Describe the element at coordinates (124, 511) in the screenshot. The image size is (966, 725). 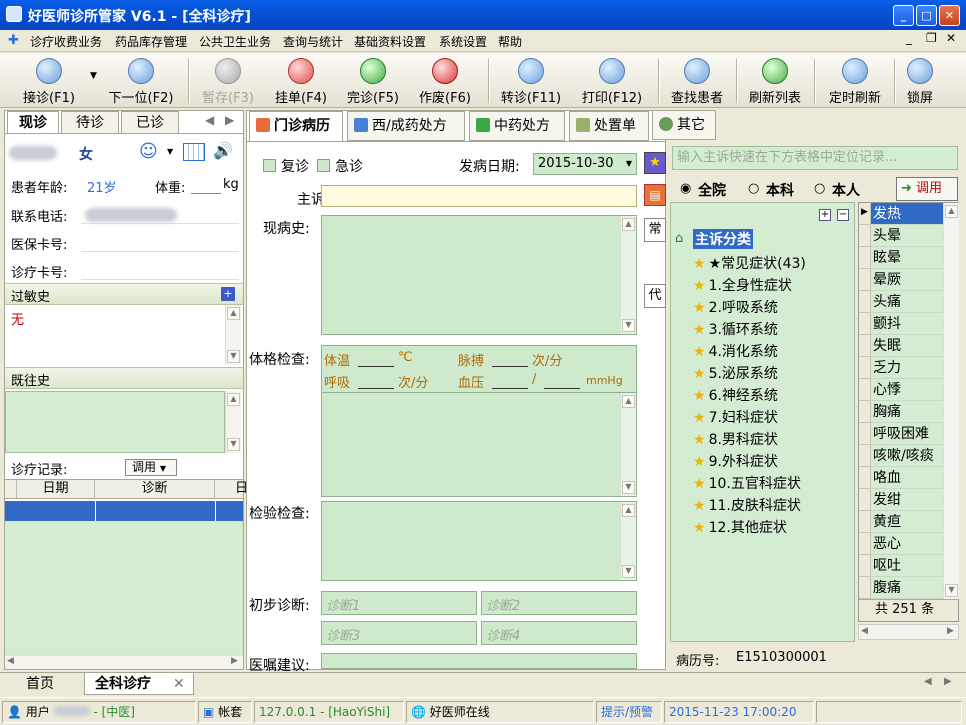
I see `table-row` at that location.